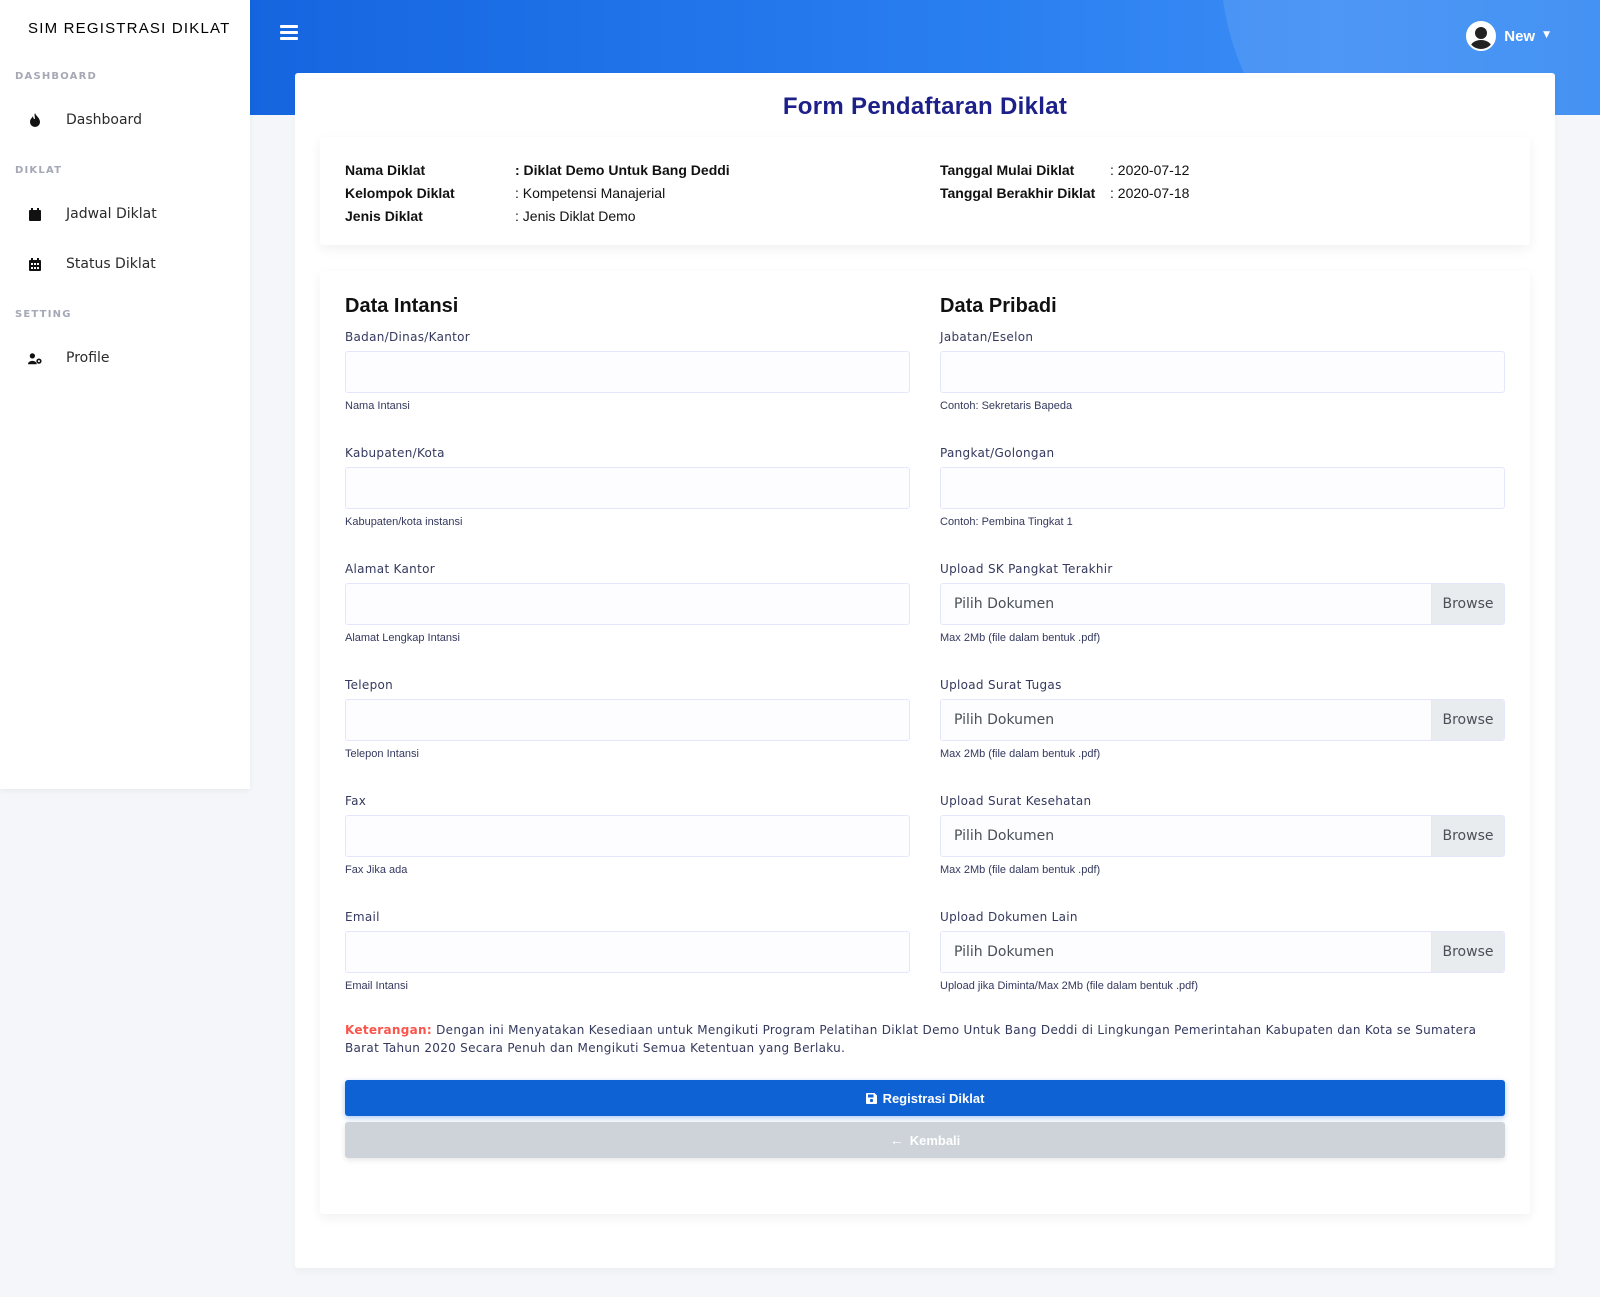 The width and height of the screenshot is (1600, 1297). I want to click on email-field, so click(627, 952).